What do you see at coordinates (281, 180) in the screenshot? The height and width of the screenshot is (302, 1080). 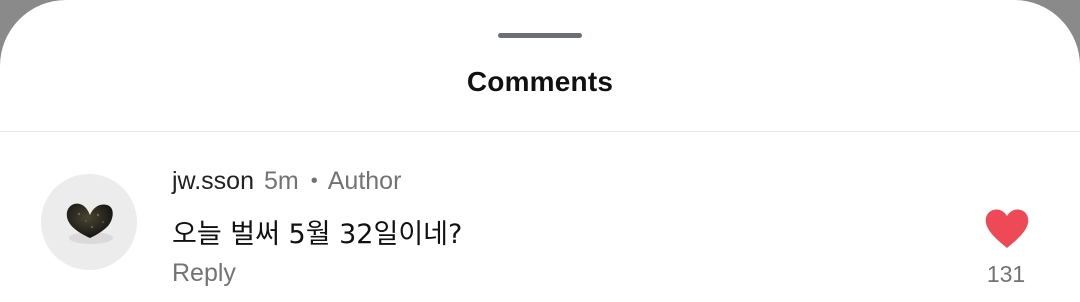 I see `comment-timestamp: 5m` at bounding box center [281, 180].